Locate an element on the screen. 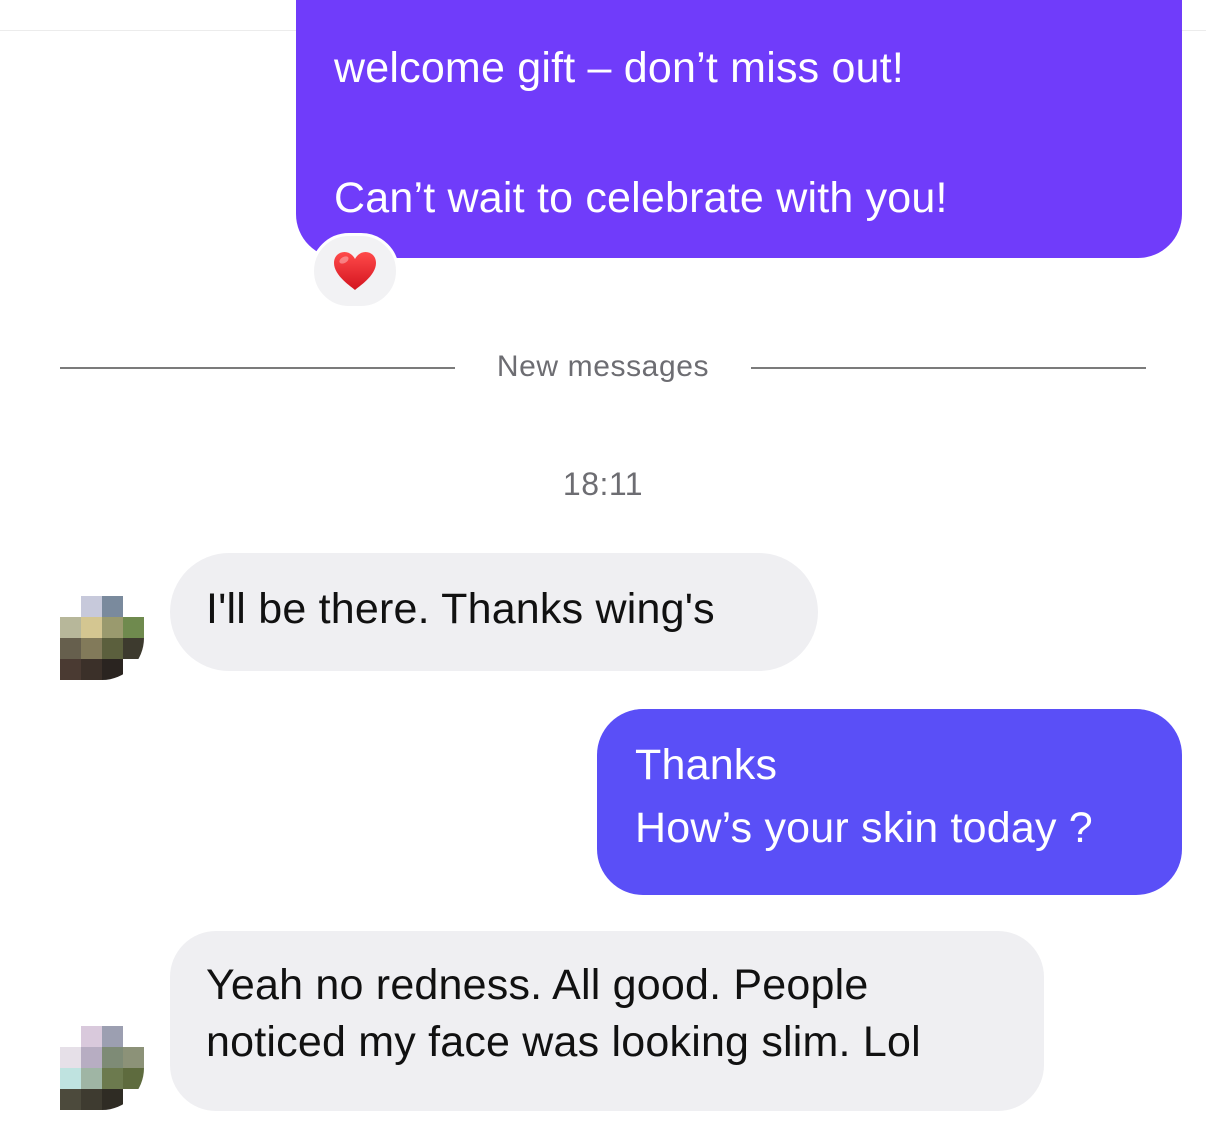  message-timestamp: 18:11 is located at coordinates (603, 484).